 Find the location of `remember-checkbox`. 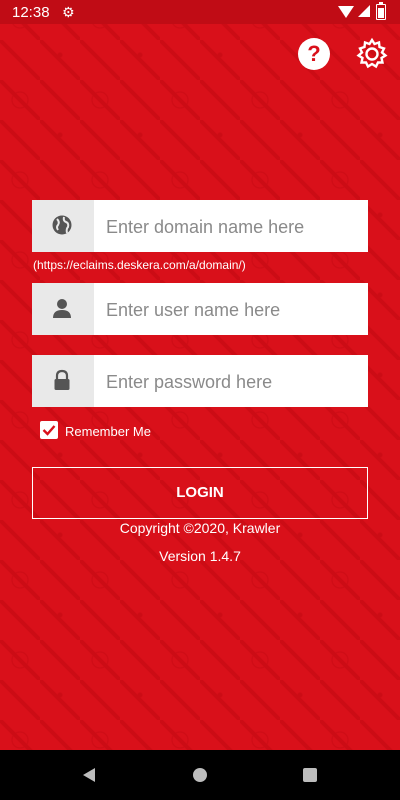

remember-checkbox is located at coordinates (49, 430).